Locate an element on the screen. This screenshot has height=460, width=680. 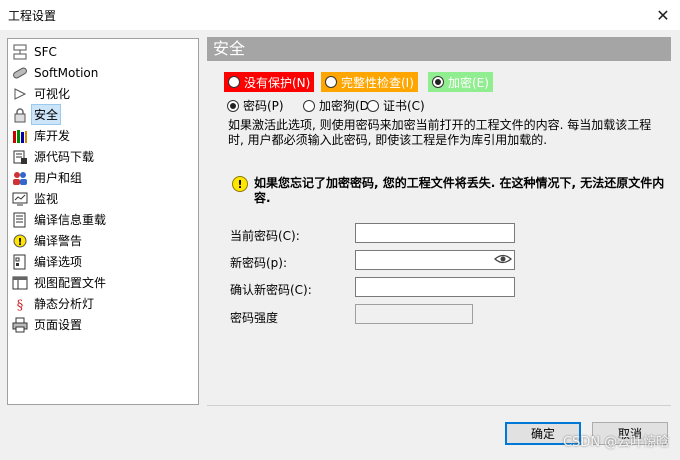
title-bar: 工程设置 ✕ is located at coordinates (340, 15).